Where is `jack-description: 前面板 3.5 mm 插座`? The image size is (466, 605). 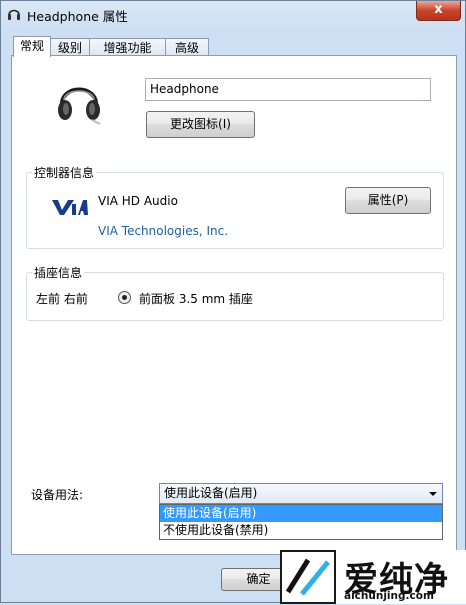
jack-description: 前面板 3.5 mm 插座 is located at coordinates (196, 299).